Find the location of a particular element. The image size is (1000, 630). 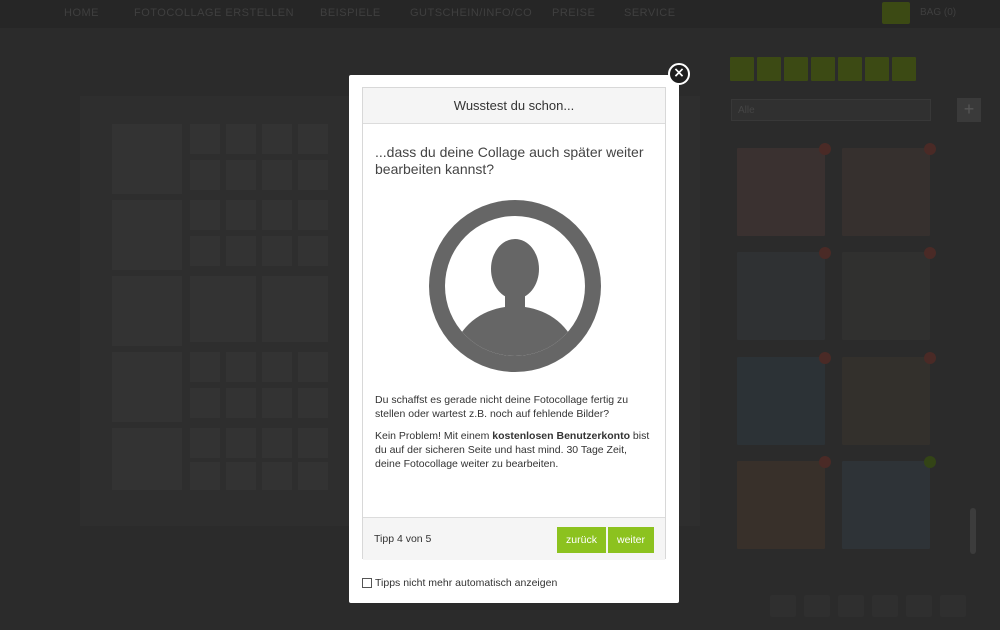

tip-paragraph-2-prefix: Kein Problem! Mit einem is located at coordinates (434, 436).